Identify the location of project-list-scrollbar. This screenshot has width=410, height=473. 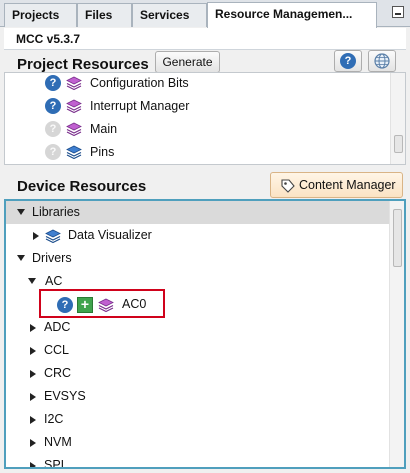
(397, 118).